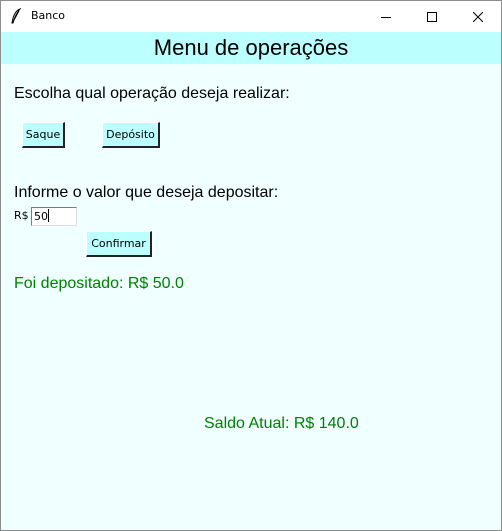 The height and width of the screenshot is (531, 502). What do you see at coordinates (43, 135) in the screenshot?
I see `saque-button: Saque` at bounding box center [43, 135].